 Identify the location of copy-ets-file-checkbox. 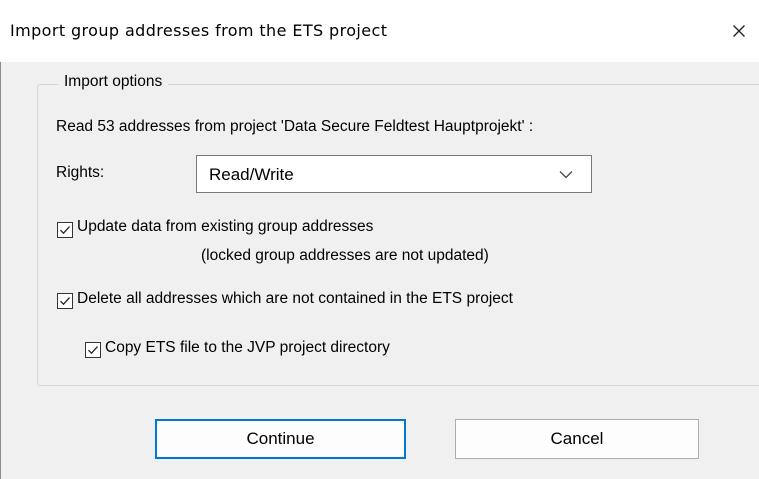
(93, 350).